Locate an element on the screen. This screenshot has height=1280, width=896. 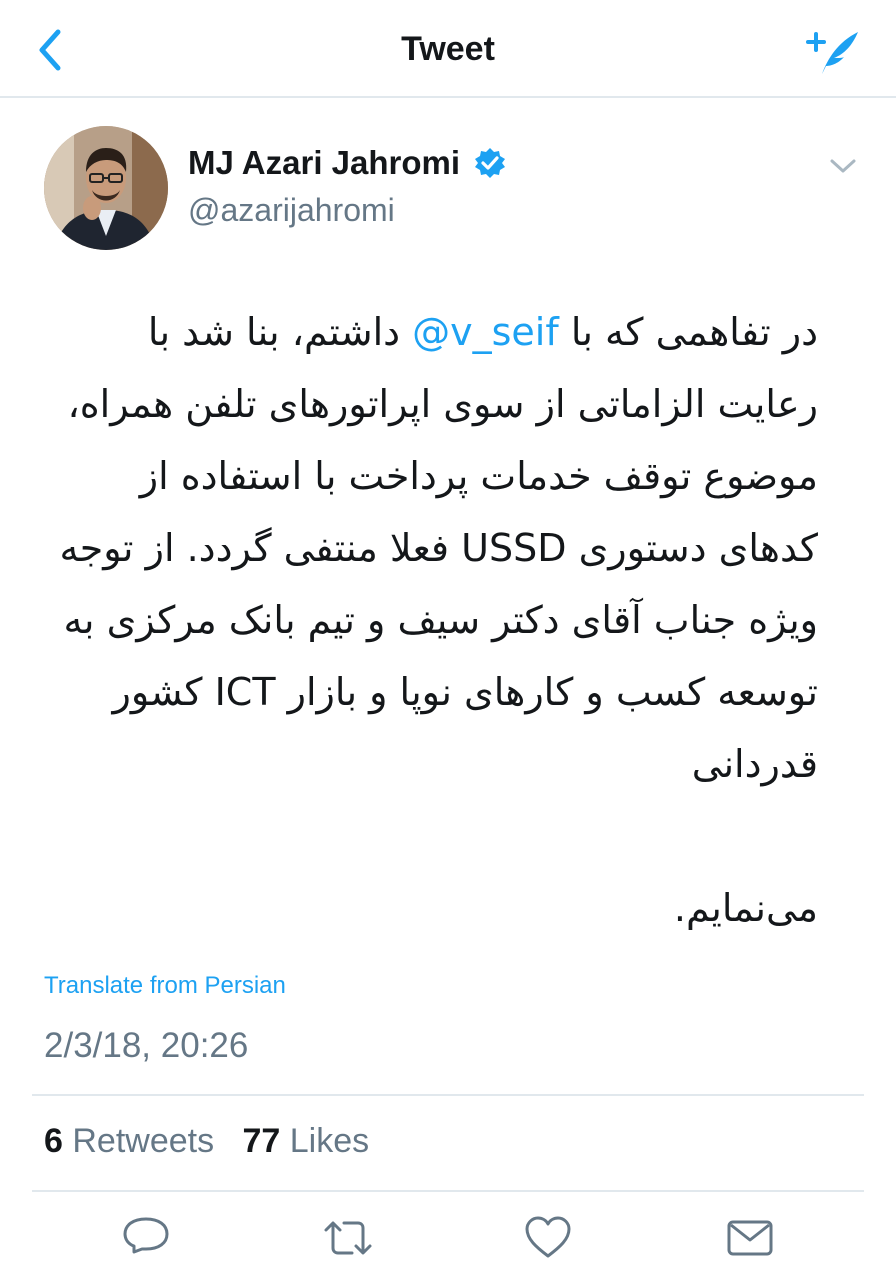
likes-label: Likes is located at coordinates (329, 1141).